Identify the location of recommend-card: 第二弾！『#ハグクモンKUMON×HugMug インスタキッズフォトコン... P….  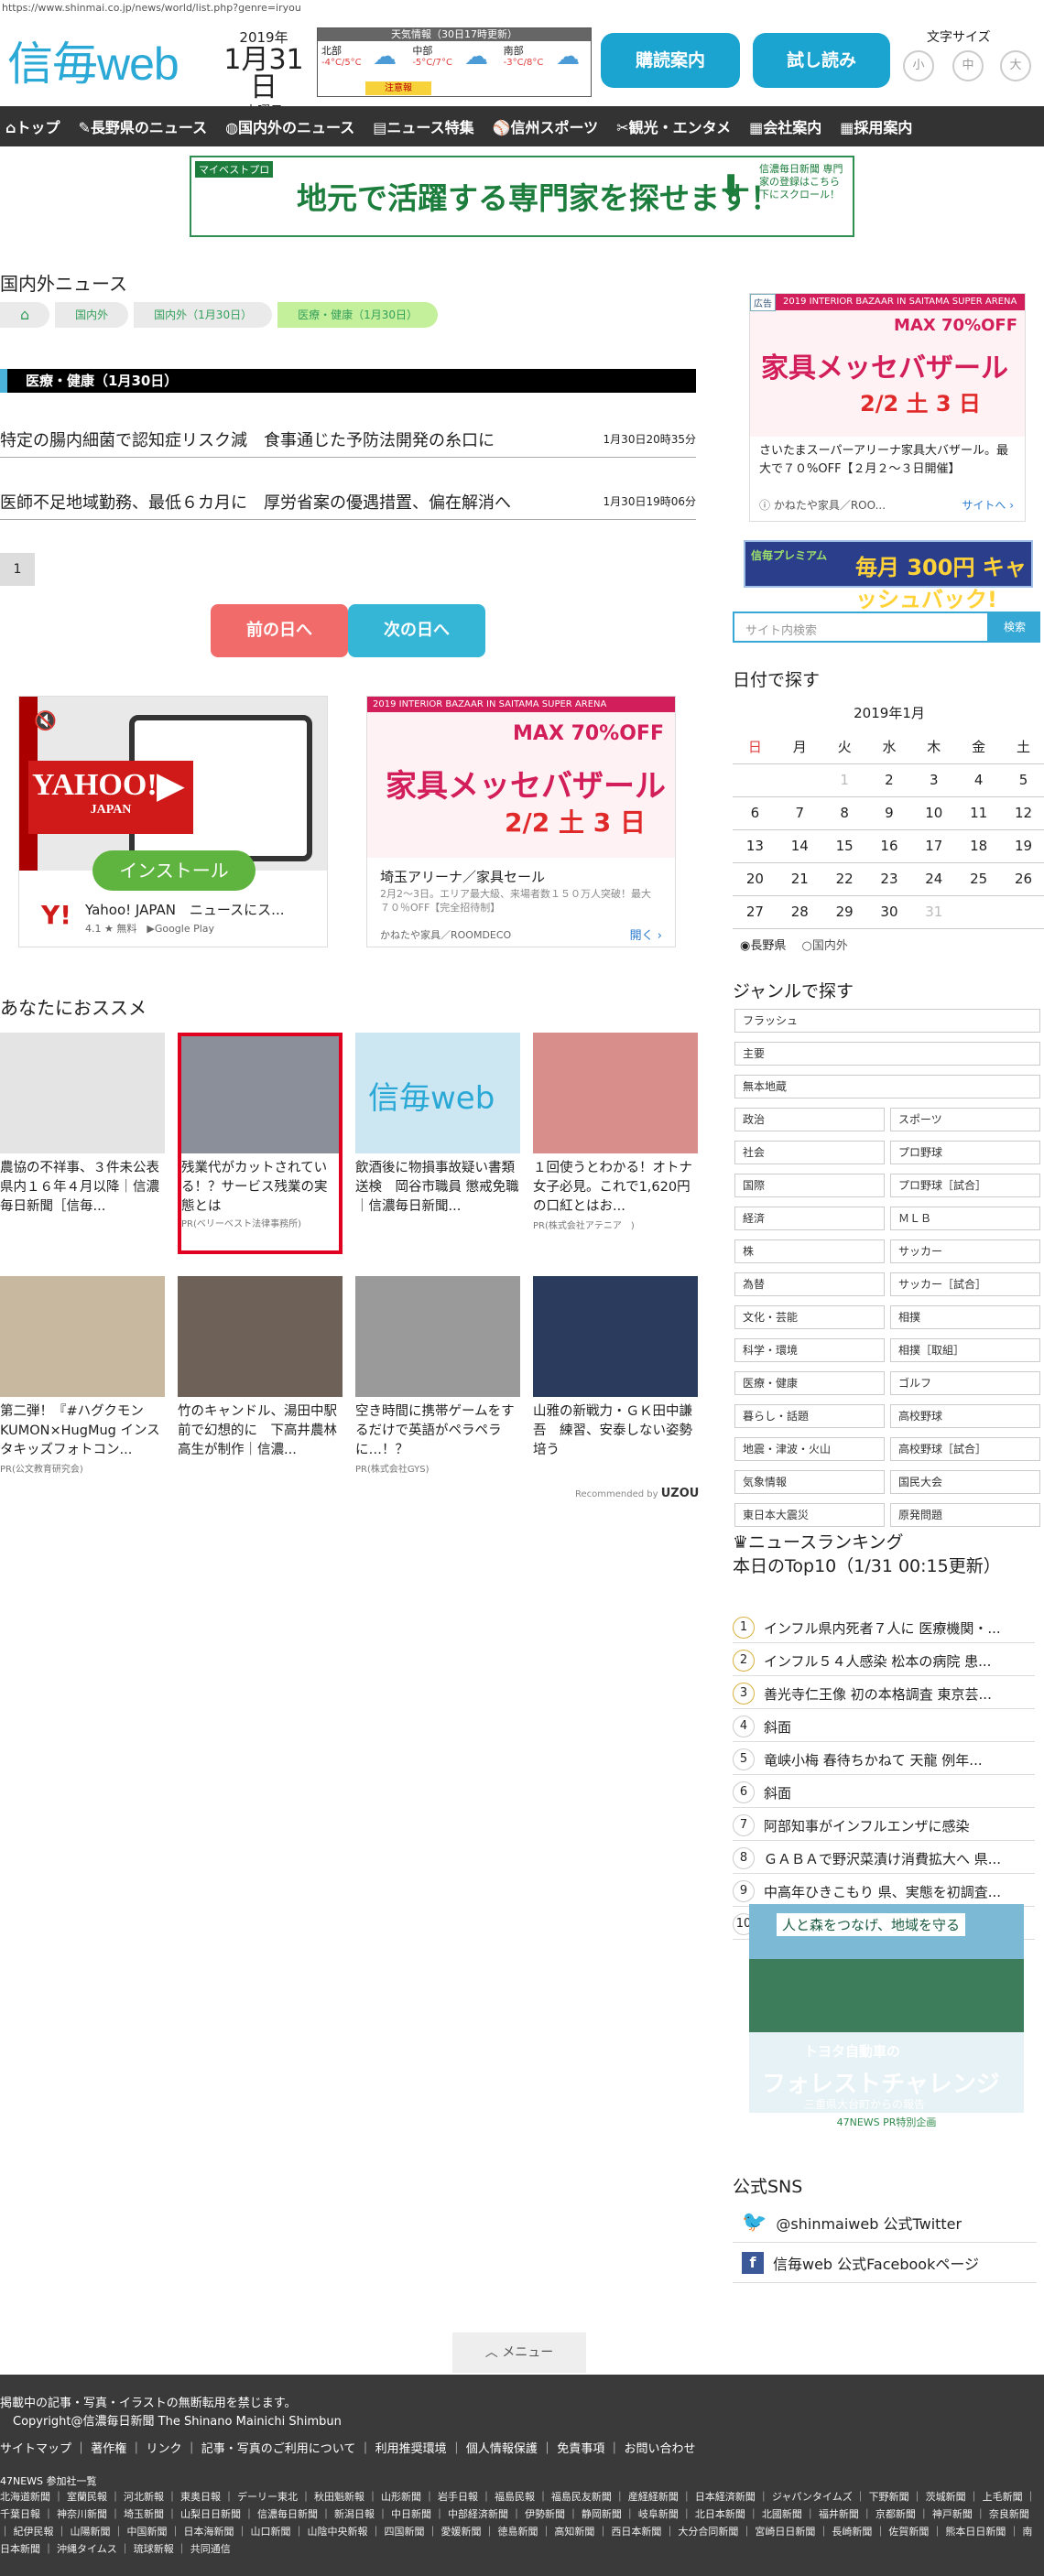
(82, 1376).